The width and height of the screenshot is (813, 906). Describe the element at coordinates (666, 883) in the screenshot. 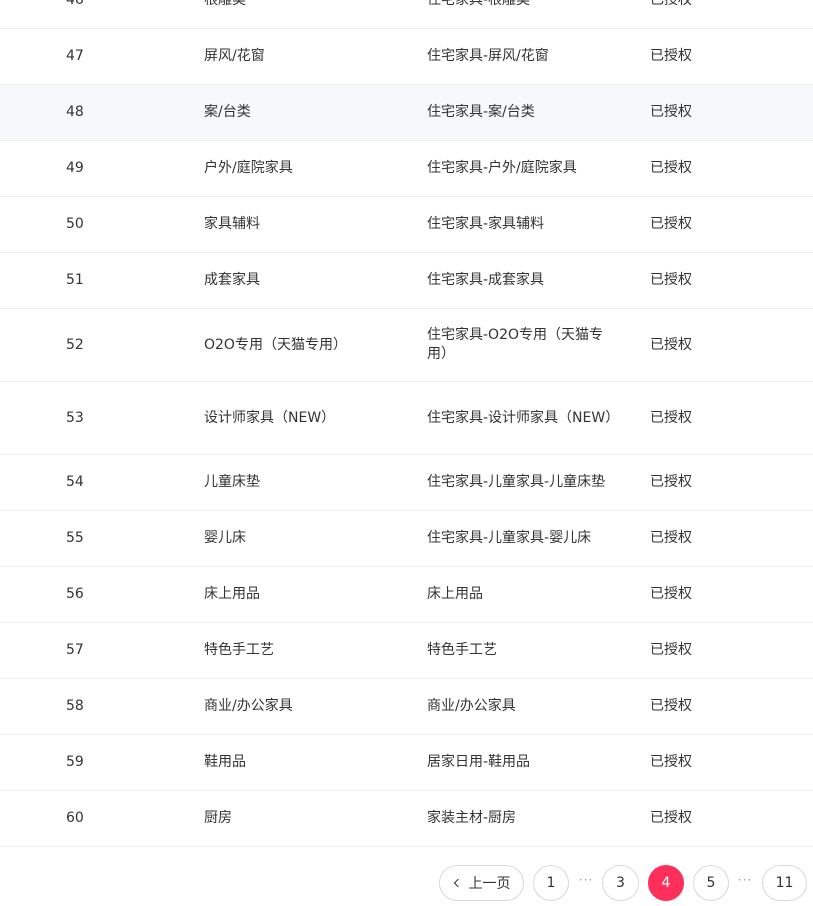

I see `page-button-4-current: 4` at that location.